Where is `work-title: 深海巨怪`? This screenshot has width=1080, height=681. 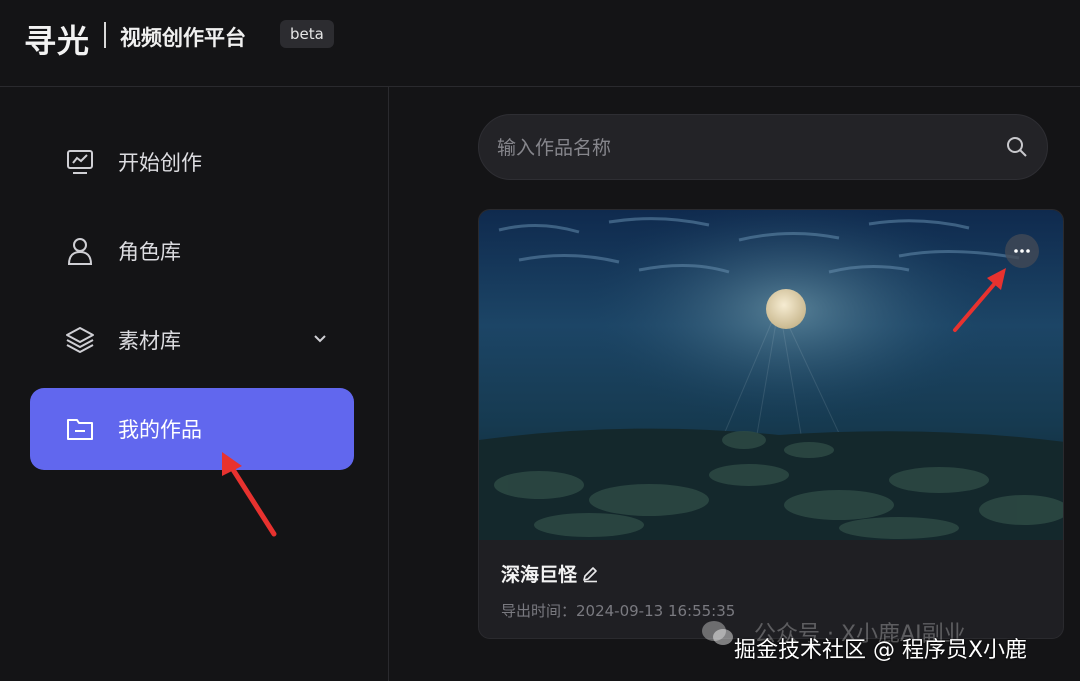 work-title: 深海巨怪 is located at coordinates (550, 573).